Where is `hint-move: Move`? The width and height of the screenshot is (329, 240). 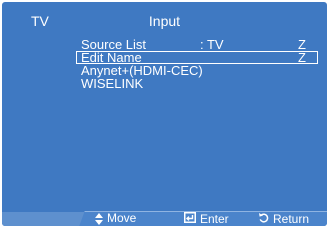 hint-move: Move is located at coordinates (115, 218).